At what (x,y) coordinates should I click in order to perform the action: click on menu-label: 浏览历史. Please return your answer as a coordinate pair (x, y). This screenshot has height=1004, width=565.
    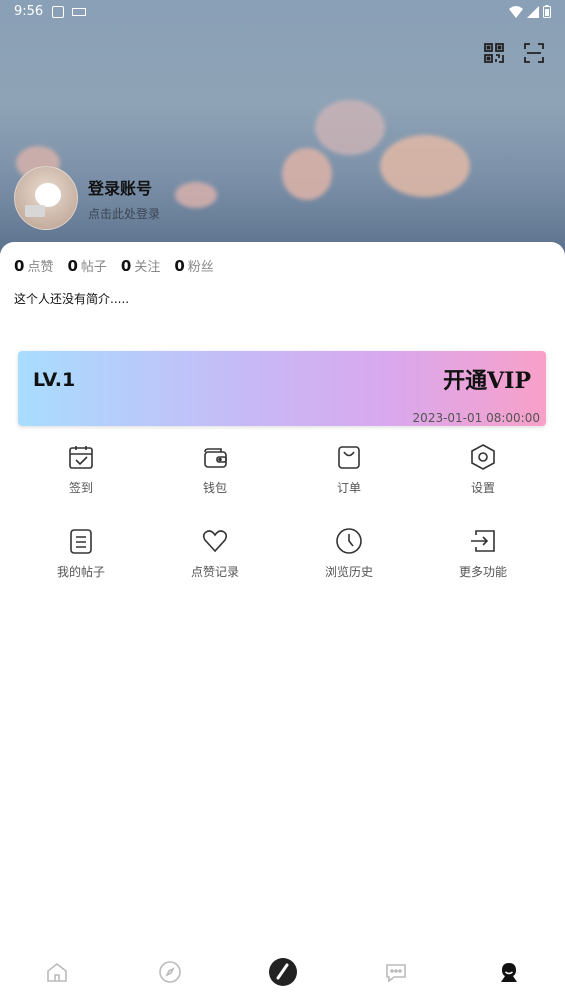
    Looking at the image, I should click on (348, 572).